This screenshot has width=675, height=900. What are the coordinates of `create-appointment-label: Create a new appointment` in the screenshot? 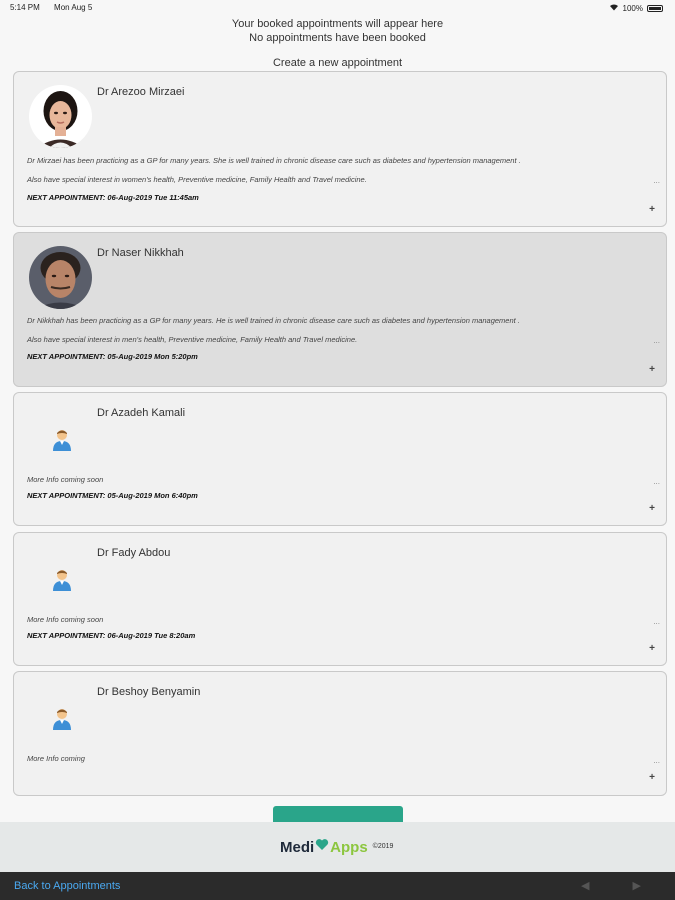 It's located at (337, 63).